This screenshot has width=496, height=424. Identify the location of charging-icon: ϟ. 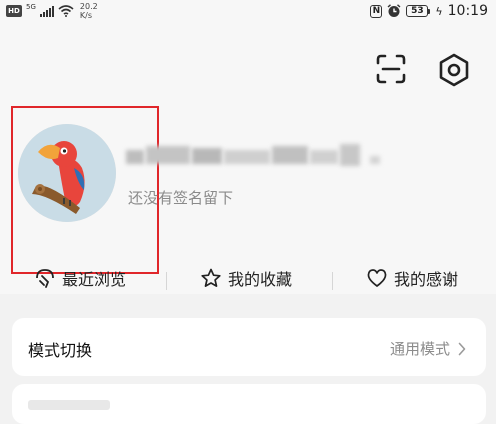
(439, 11).